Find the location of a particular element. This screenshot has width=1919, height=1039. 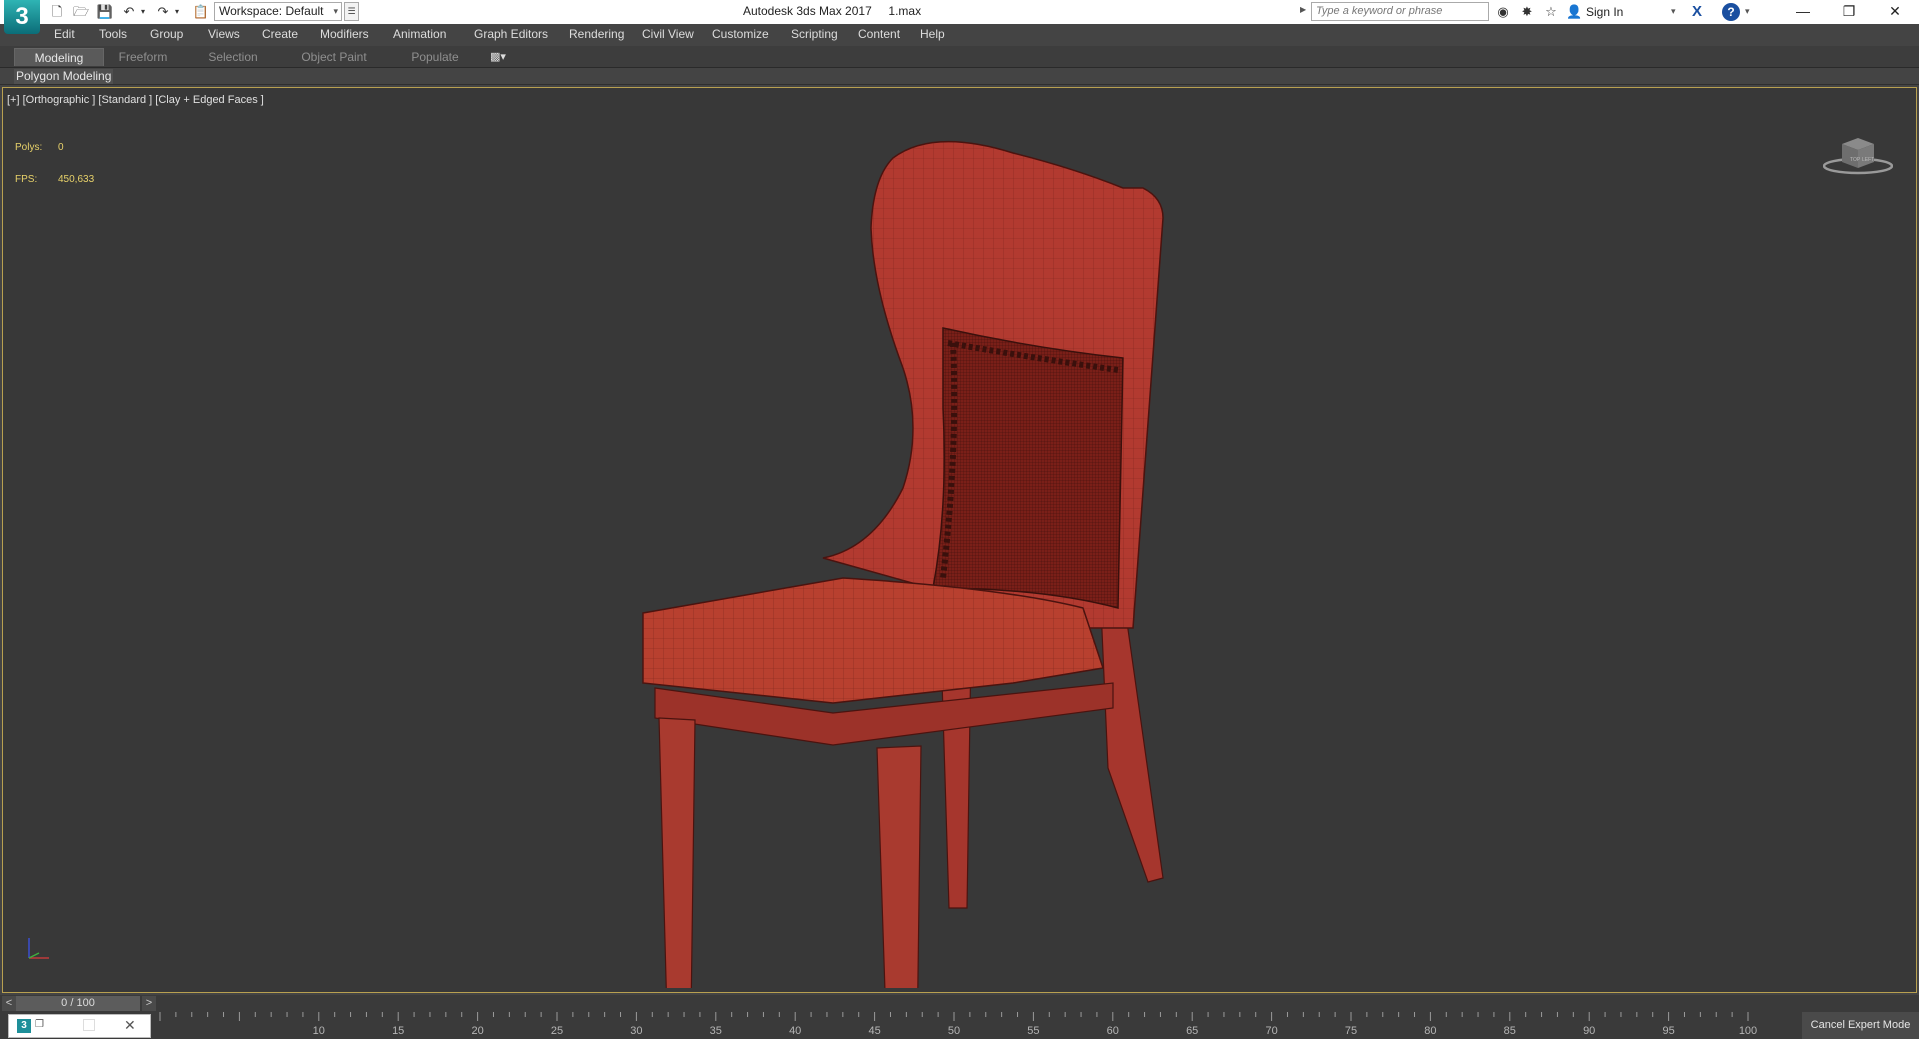

workspace-select: Workspace: Default ▾ is located at coordinates (278, 11).